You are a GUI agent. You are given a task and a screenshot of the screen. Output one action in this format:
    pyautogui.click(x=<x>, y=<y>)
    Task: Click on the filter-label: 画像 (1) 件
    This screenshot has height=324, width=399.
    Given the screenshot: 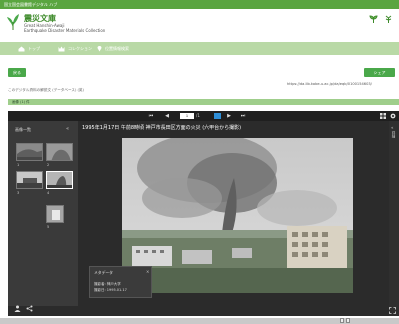 What is the action you would take?
    pyautogui.click(x=21, y=102)
    